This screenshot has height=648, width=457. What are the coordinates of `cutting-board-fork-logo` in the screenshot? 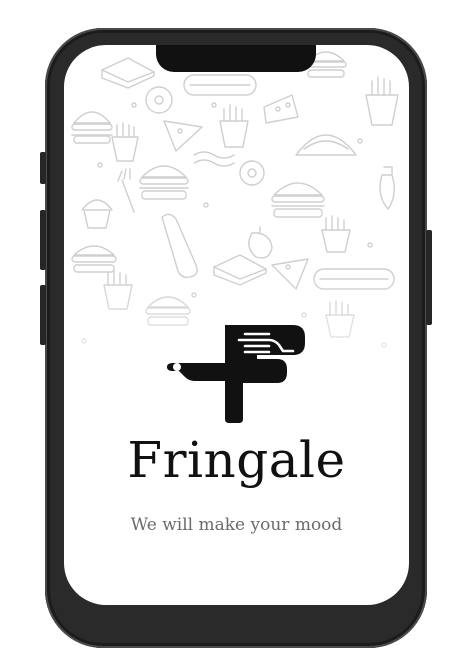 It's located at (236, 374).